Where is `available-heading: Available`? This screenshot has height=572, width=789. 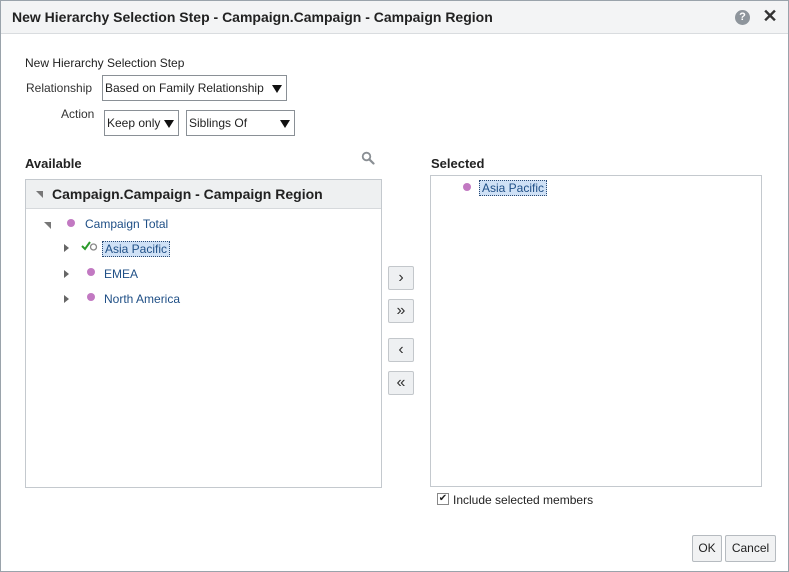
available-heading: Available is located at coordinates (53, 163).